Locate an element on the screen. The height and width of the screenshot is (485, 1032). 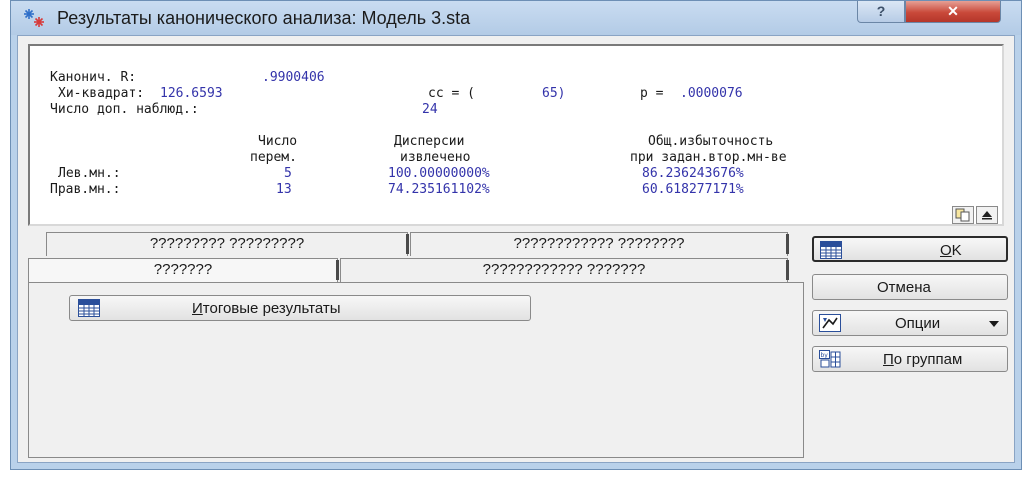
chevron-down-icon is located at coordinates (994, 324).